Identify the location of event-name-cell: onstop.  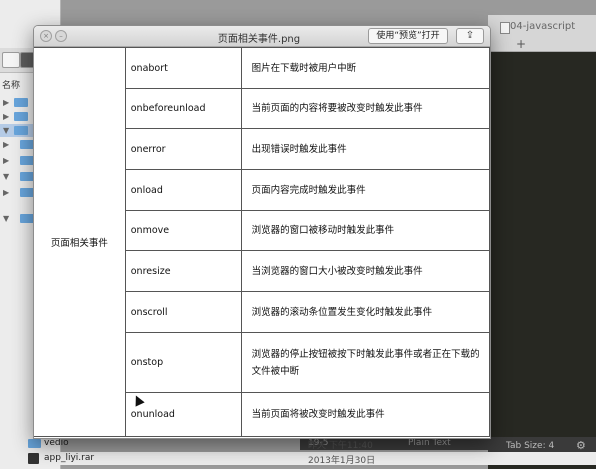
(183, 362).